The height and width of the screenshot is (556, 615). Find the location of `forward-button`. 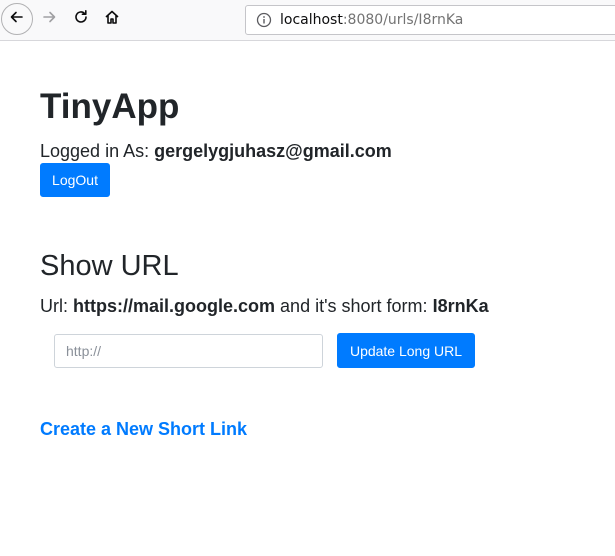

forward-button is located at coordinates (49, 19).